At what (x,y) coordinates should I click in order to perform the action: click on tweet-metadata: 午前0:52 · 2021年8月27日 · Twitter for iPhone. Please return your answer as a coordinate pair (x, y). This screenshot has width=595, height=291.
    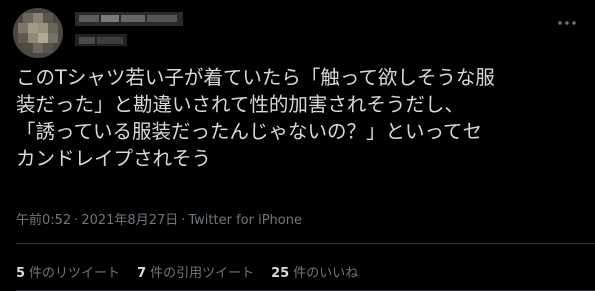
    Looking at the image, I should click on (159, 218).